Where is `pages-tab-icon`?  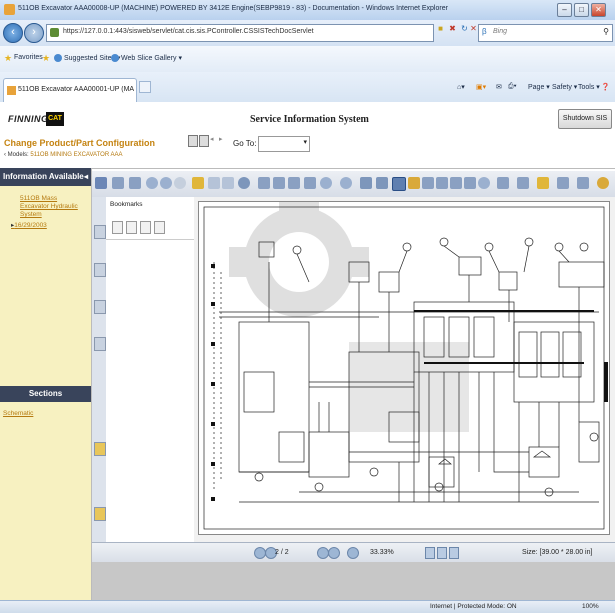
pages-tab-icon is located at coordinates (100, 270).